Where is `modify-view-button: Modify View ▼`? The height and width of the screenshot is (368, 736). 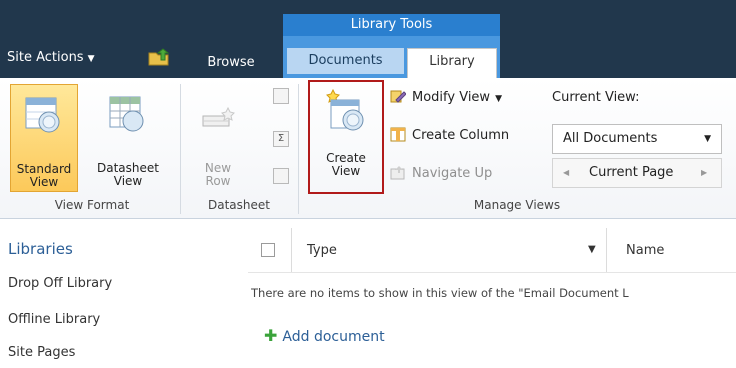
modify-view-button: Modify View ▼ is located at coordinates (446, 98).